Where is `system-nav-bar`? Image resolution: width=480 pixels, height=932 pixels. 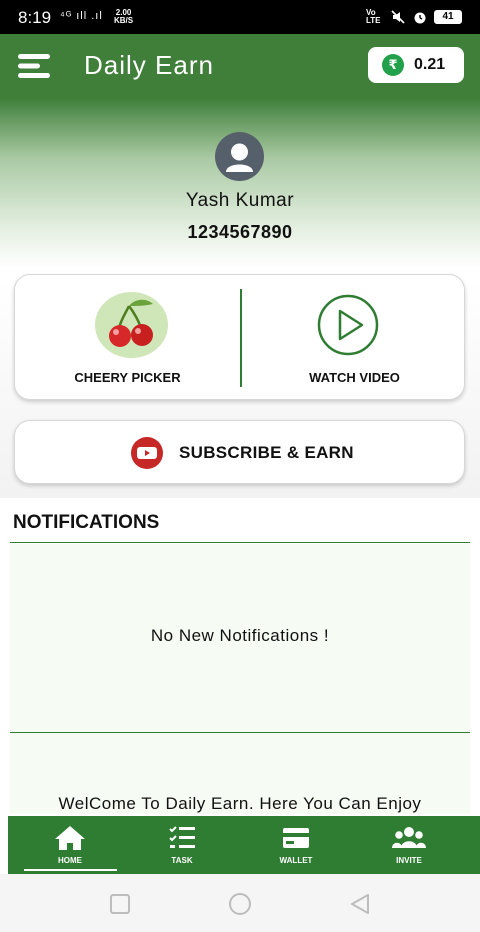
system-nav-bar is located at coordinates (240, 903).